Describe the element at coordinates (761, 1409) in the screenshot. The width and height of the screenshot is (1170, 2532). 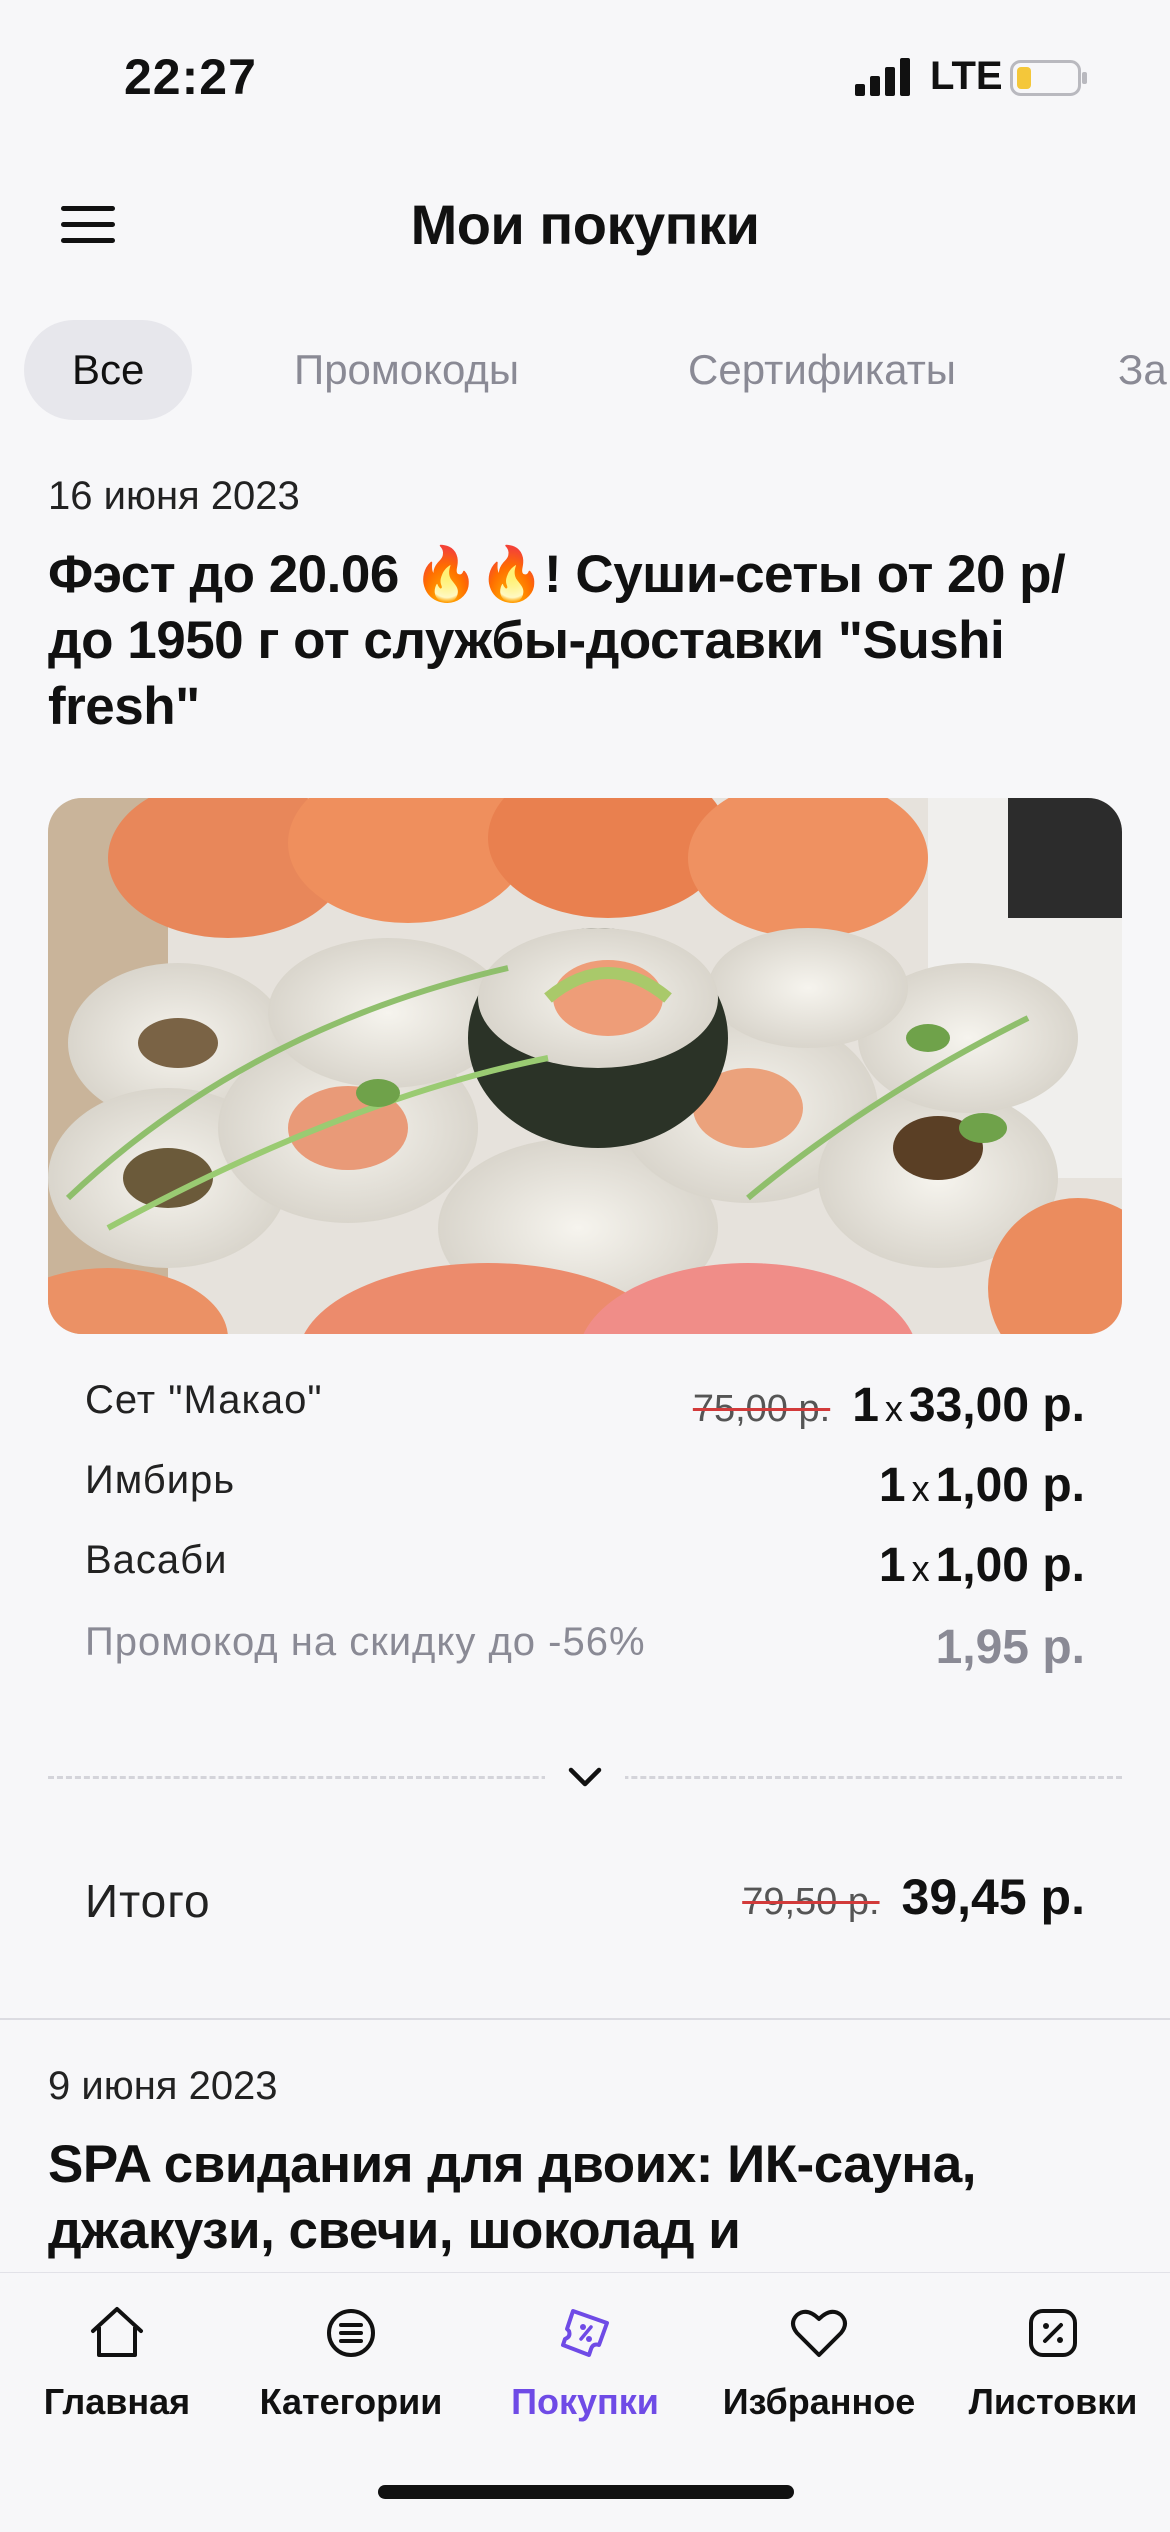
I see `old-price: 75,00 р.` at that location.